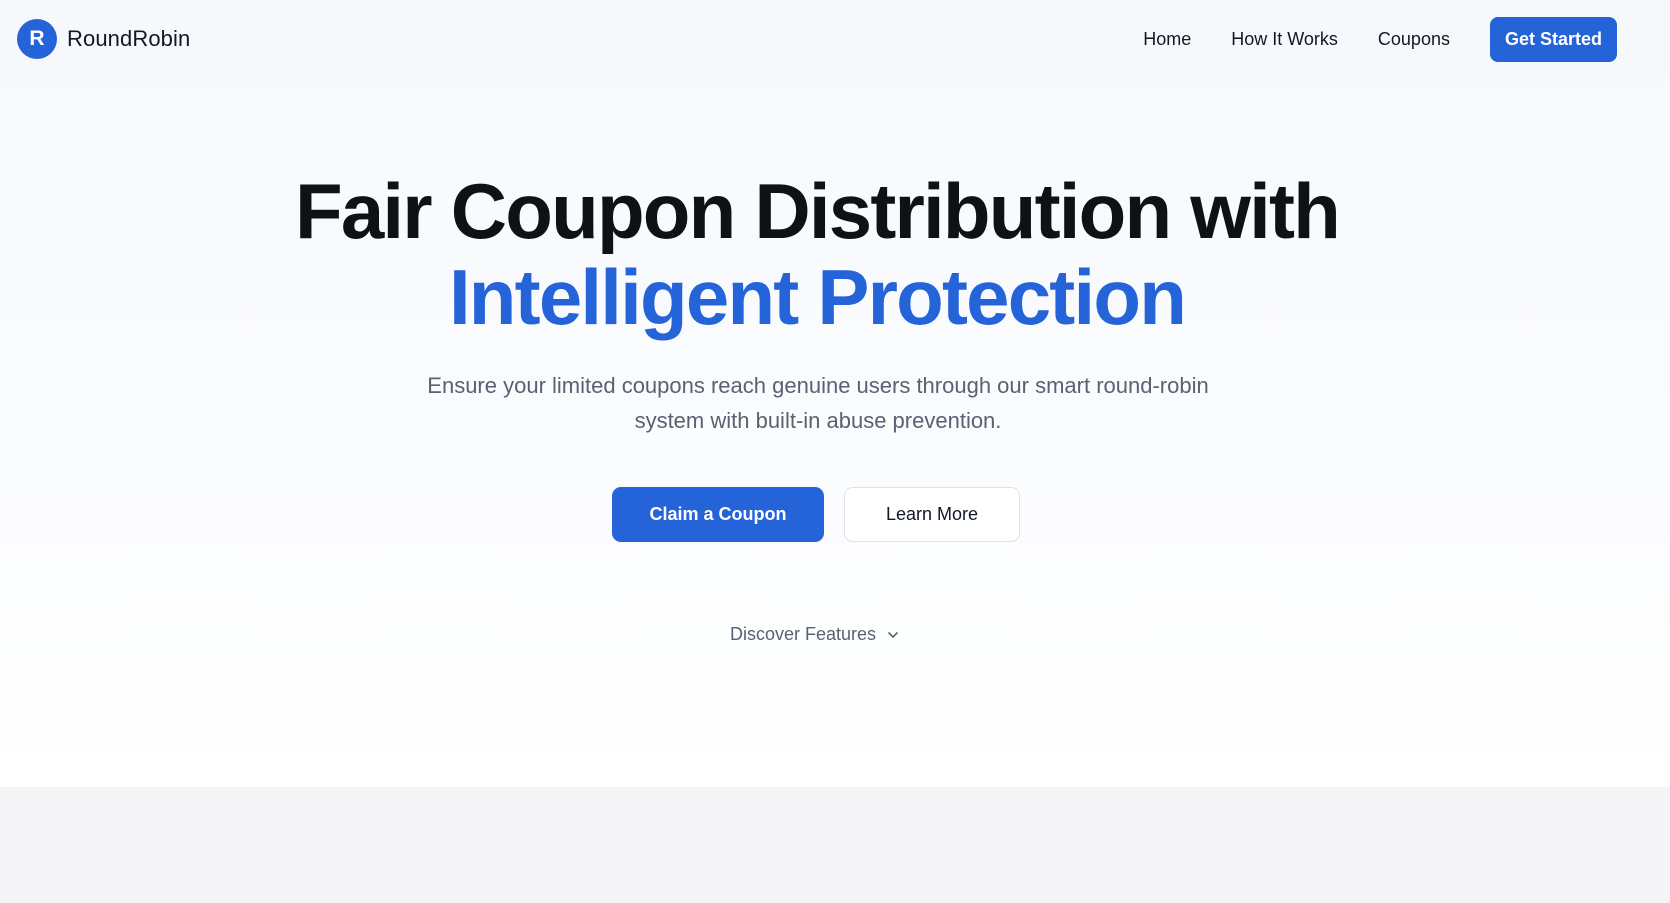 This screenshot has width=1670, height=903. Describe the element at coordinates (893, 634) in the screenshot. I see `chevron-down-icon` at that location.